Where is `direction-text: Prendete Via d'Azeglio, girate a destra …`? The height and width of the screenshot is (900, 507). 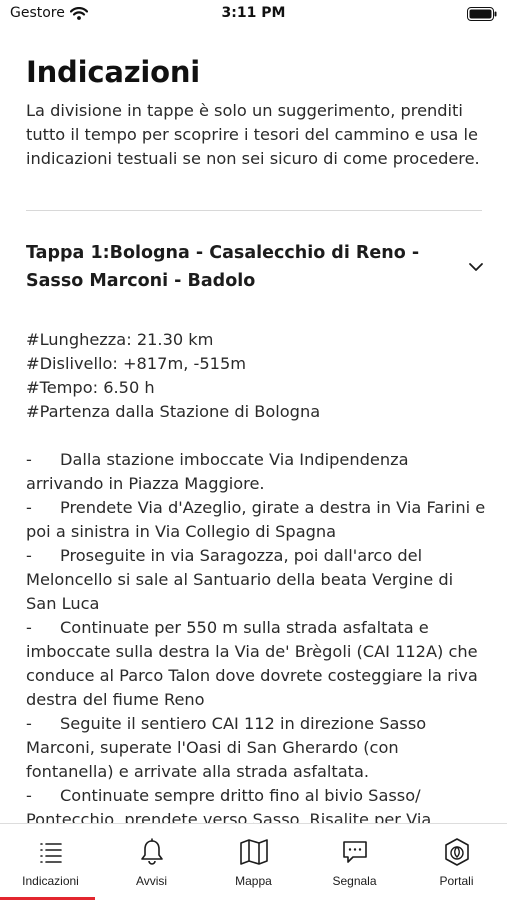 direction-text: Prendete Via d'Azeglio, girate a destra … is located at coordinates (256, 519).